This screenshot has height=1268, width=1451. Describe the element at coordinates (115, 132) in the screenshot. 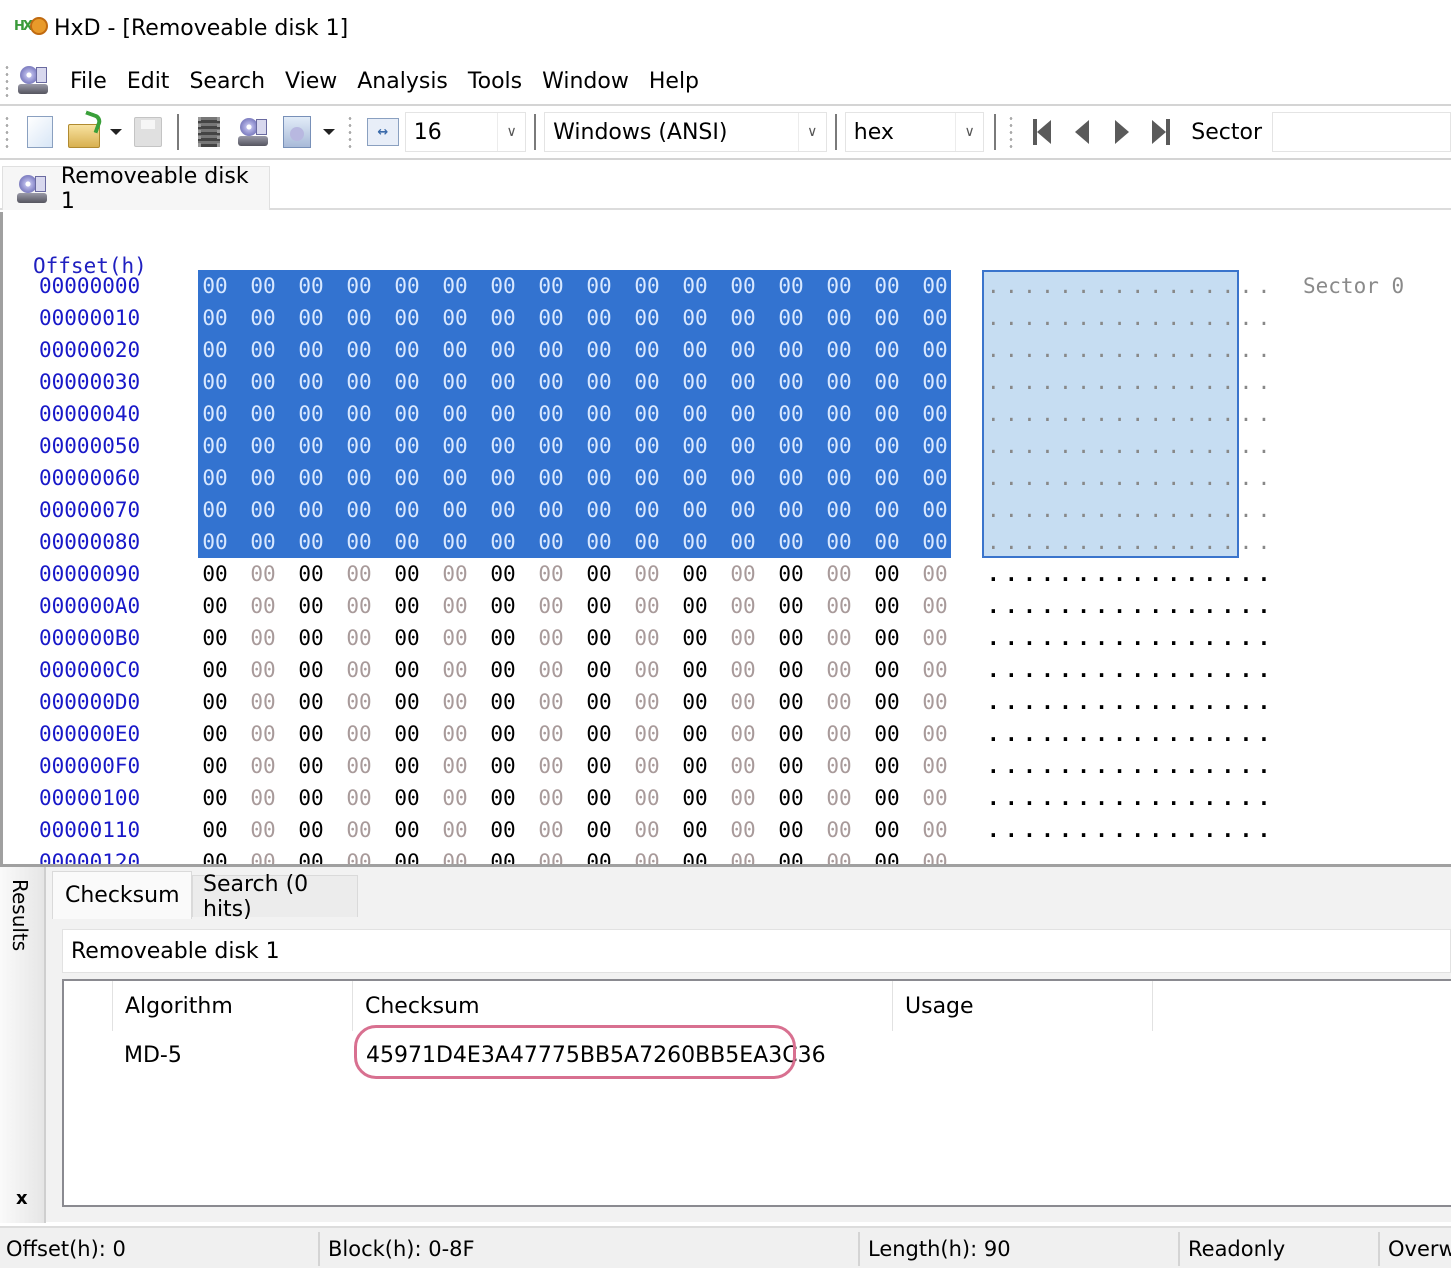

I see `open-dropdown-arrow-icon` at that location.